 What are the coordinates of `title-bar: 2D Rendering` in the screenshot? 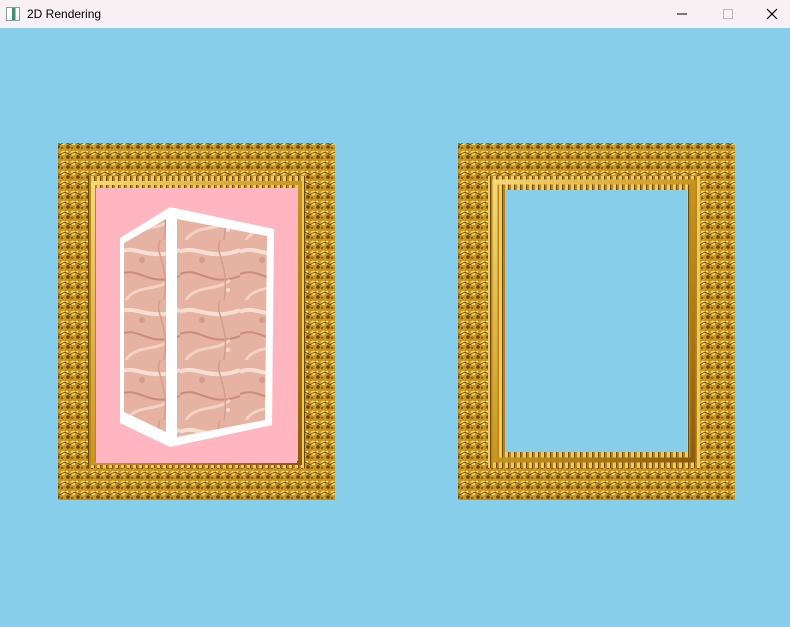 It's located at (395, 14).